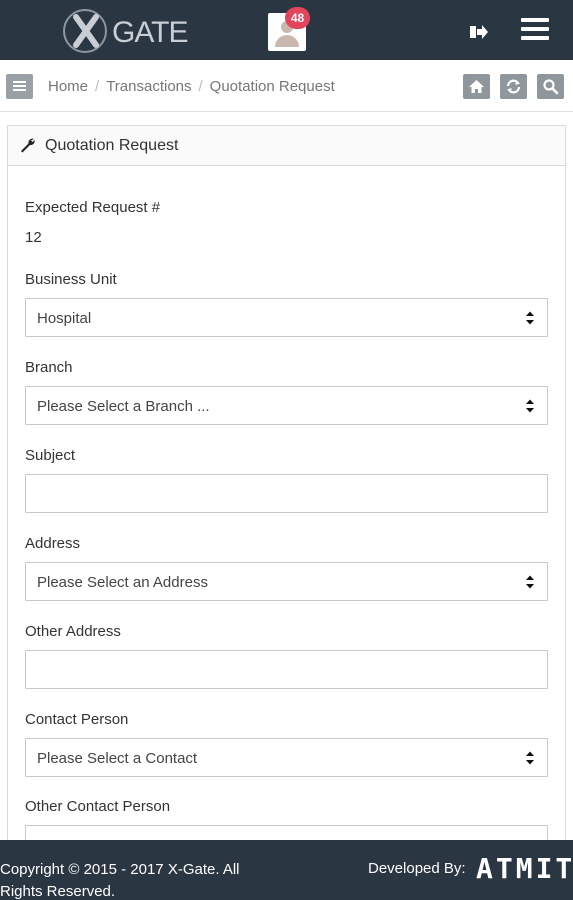 This screenshot has width=573, height=900. I want to click on panel-header: Quotation Request, so click(286, 146).